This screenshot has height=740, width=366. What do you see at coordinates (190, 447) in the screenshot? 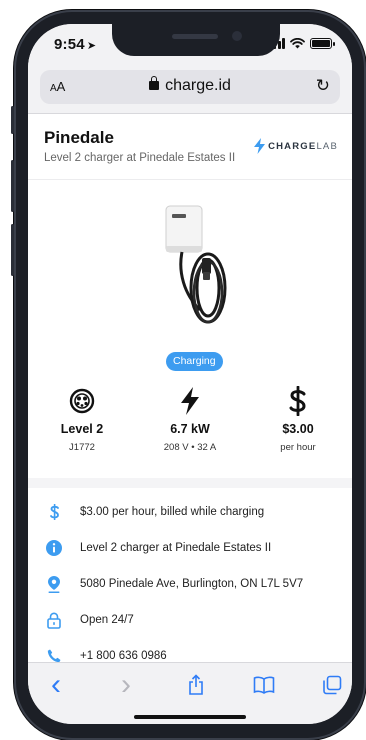
I see `stat-sub: 208 V • 32 A` at bounding box center [190, 447].